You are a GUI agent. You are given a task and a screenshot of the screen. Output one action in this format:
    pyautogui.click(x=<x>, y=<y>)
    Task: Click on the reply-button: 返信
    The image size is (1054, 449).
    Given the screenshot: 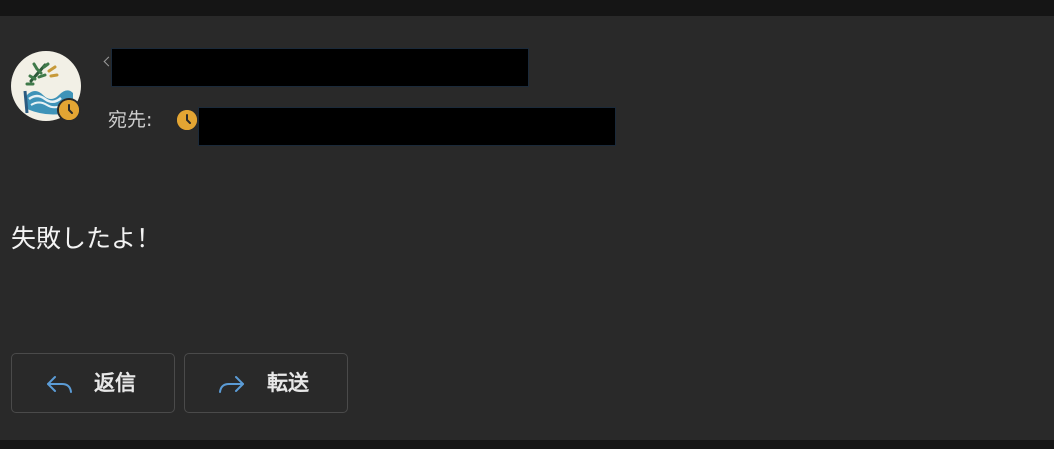 What is the action you would take?
    pyautogui.click(x=93, y=383)
    